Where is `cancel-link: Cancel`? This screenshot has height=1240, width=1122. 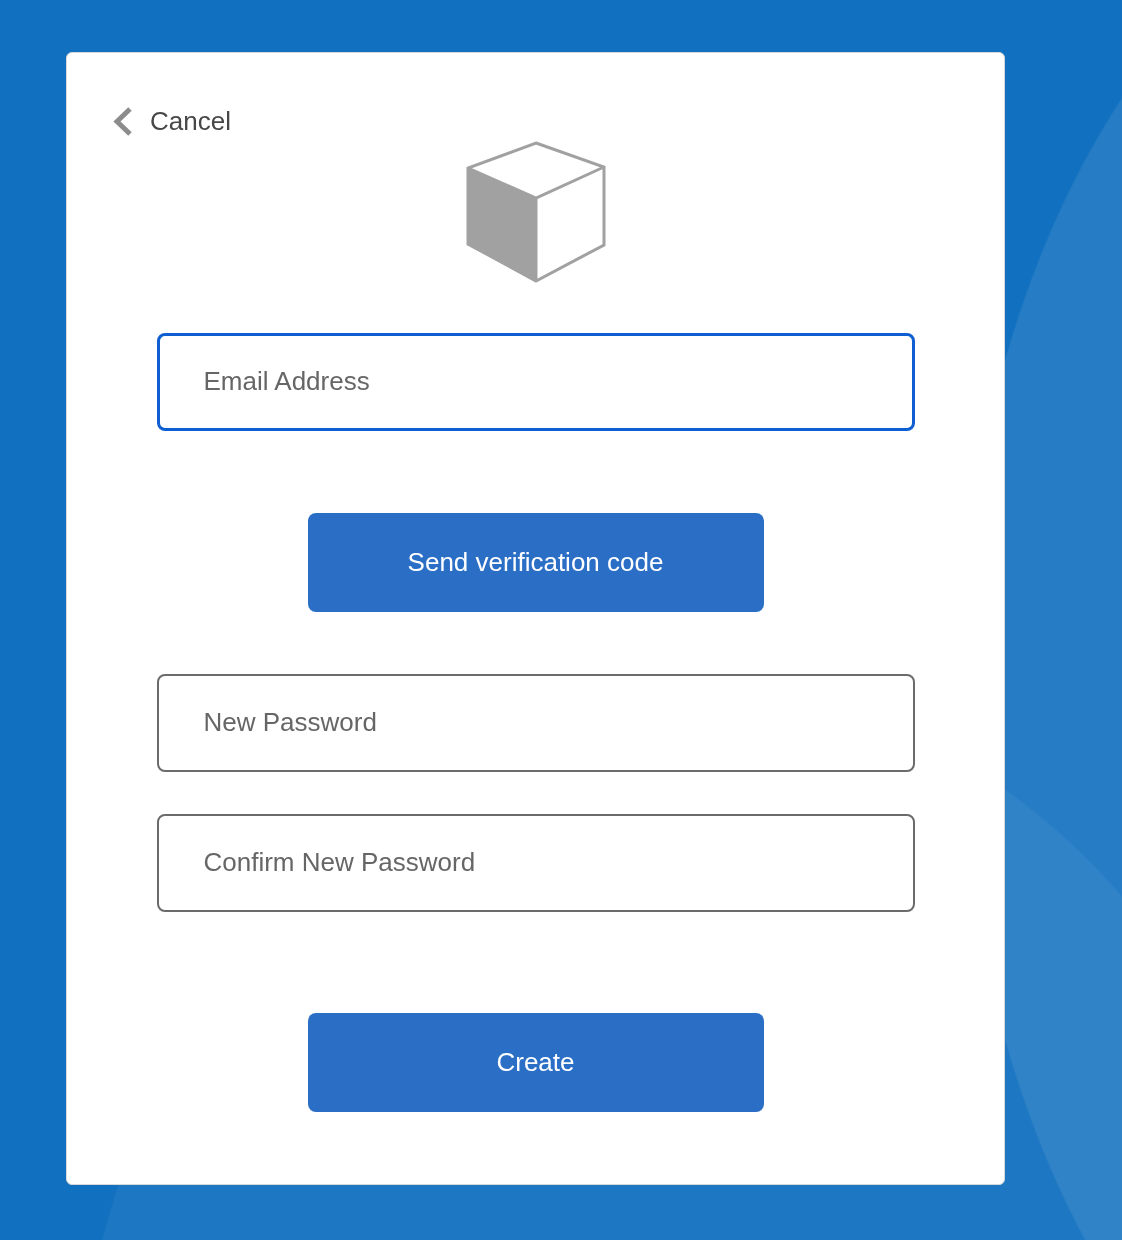
cancel-link: Cancel is located at coordinates (172, 121).